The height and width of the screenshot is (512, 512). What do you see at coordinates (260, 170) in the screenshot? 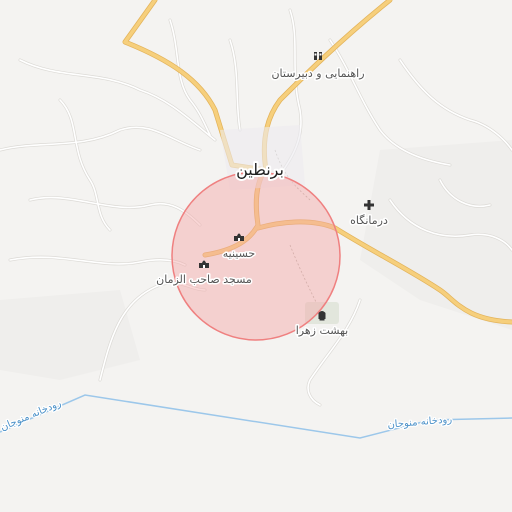
I see `town-label: برنطین` at bounding box center [260, 170].